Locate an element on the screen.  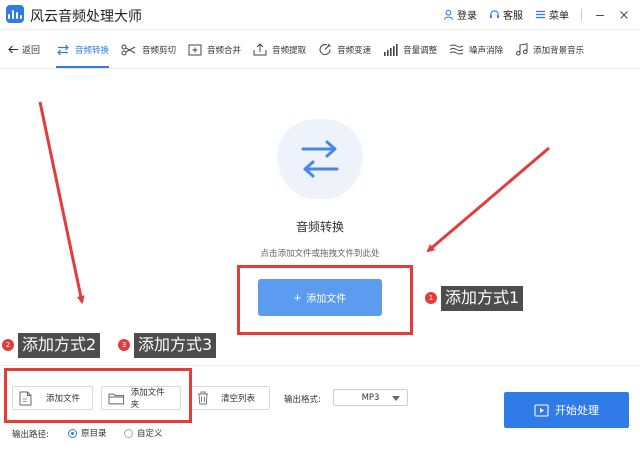
path-custom-label: 自定义 is located at coordinates (150, 434).